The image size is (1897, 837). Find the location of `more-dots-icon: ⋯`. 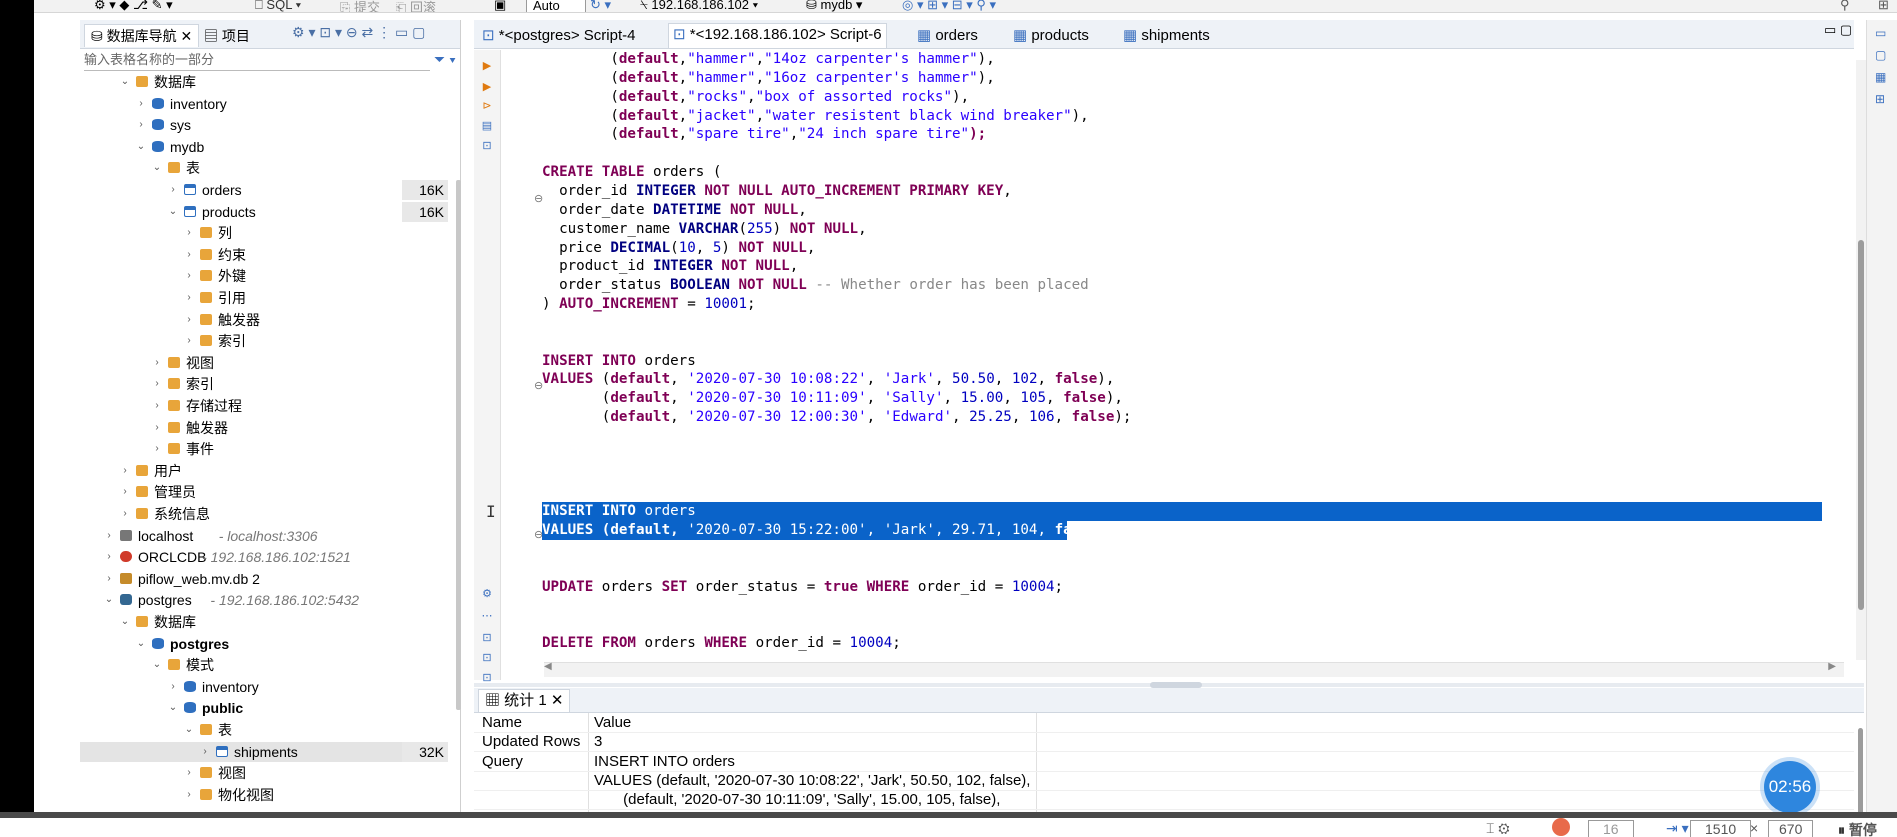

more-dots-icon: ⋯ is located at coordinates (487, 616).